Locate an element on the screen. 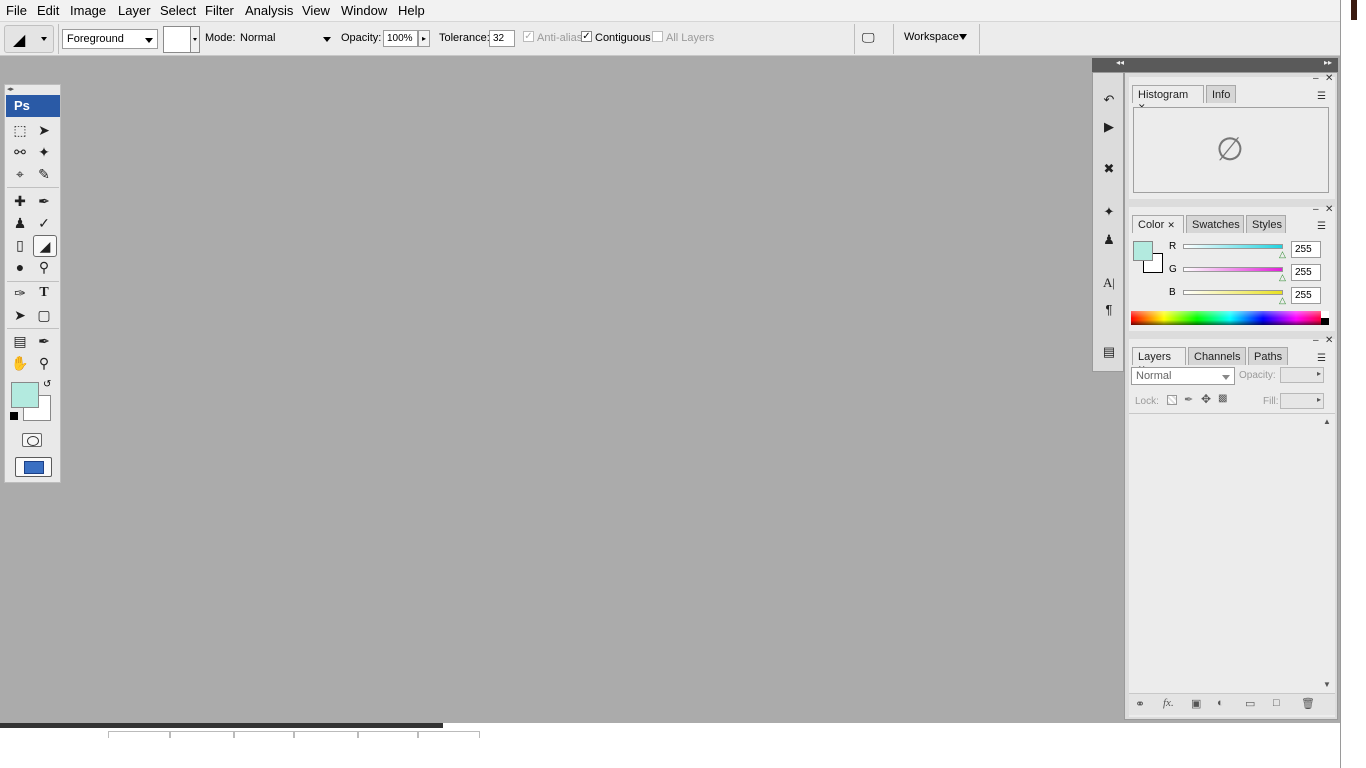  menu-select: Select is located at coordinates (178, 10).